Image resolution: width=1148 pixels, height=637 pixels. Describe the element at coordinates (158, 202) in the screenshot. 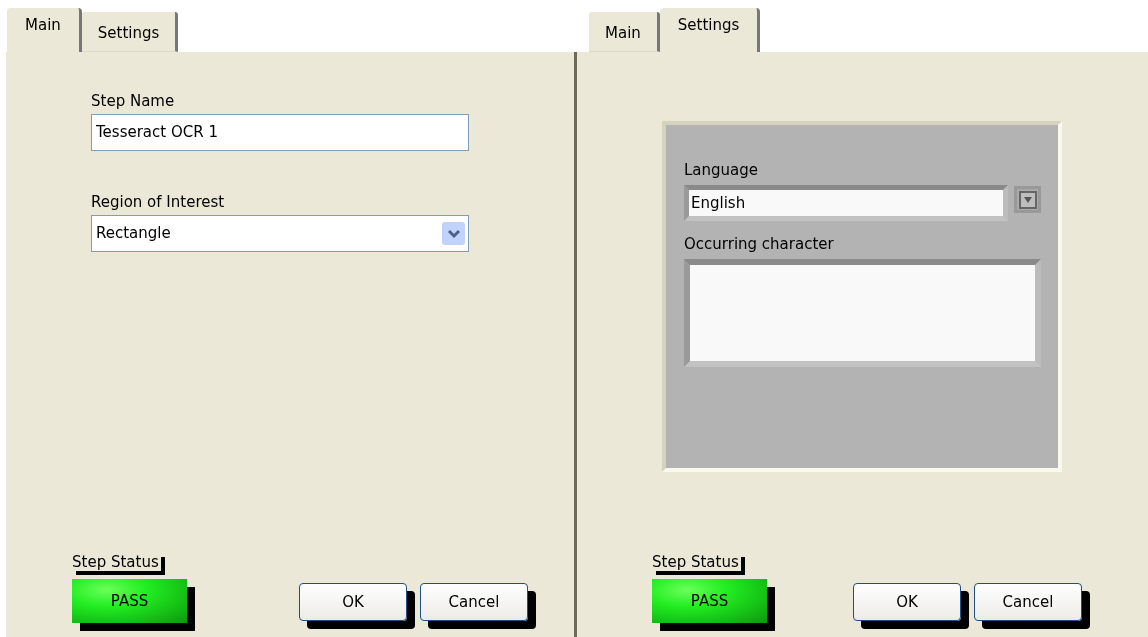

I see `field-label: Region of Interest` at that location.